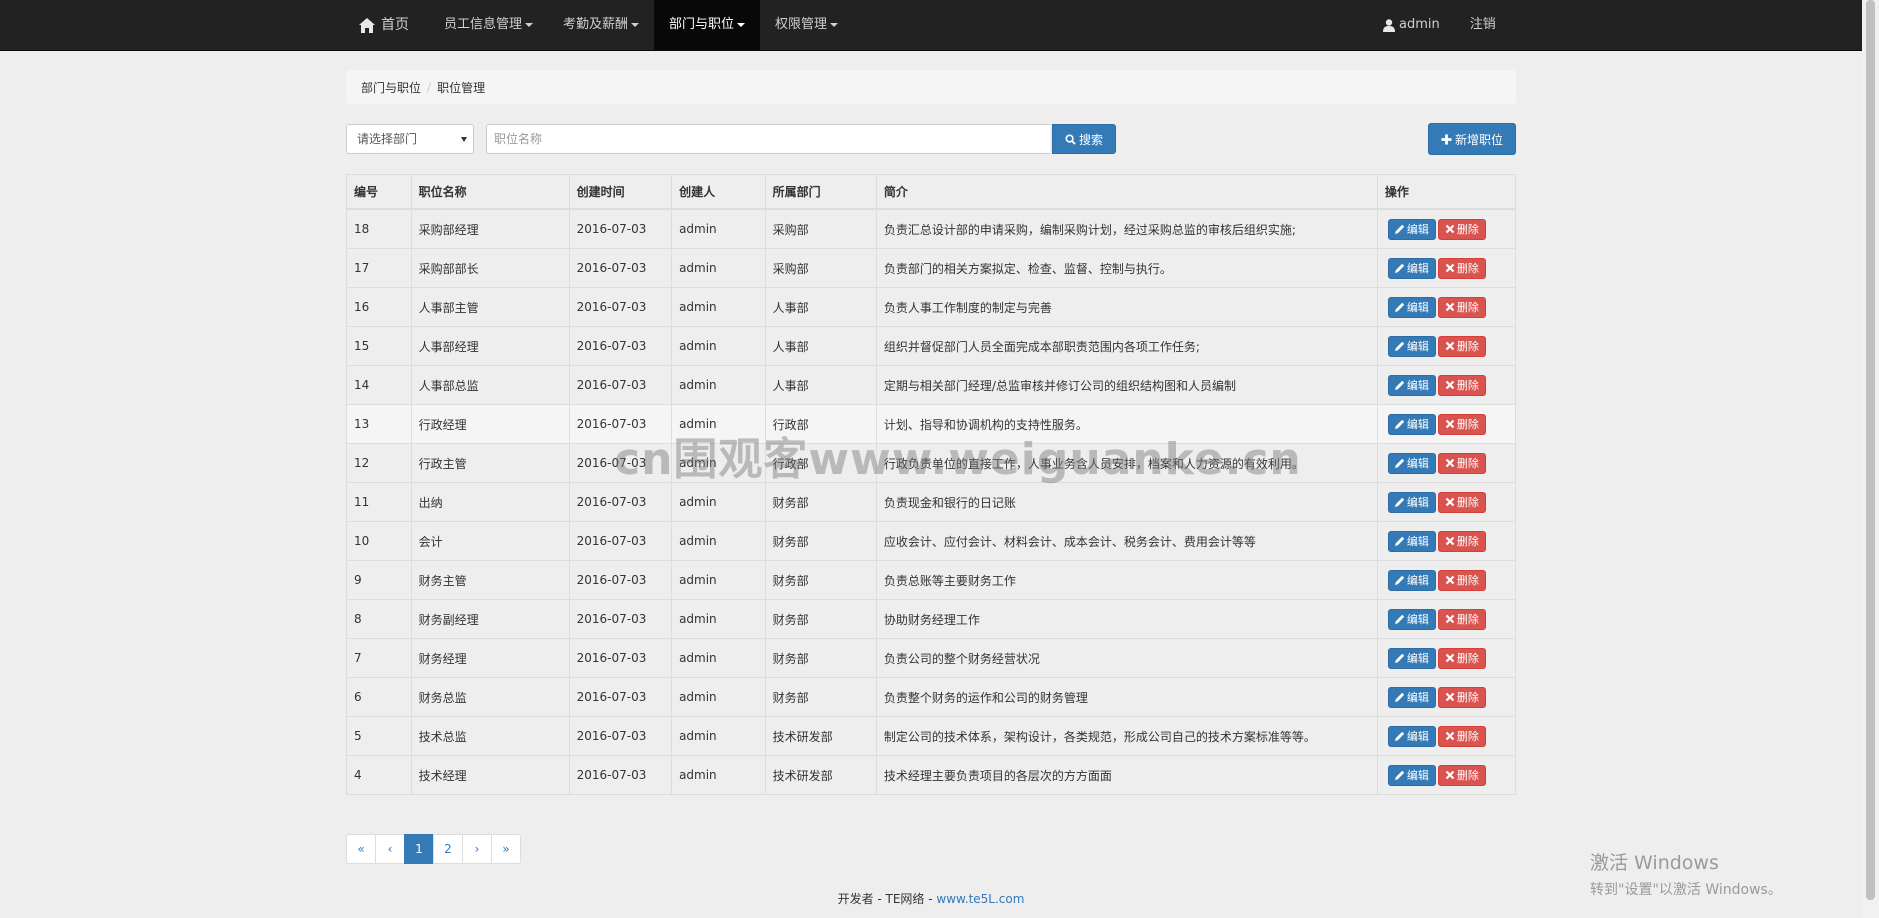  I want to click on cell-position-name: 财务副经理, so click(490, 619).